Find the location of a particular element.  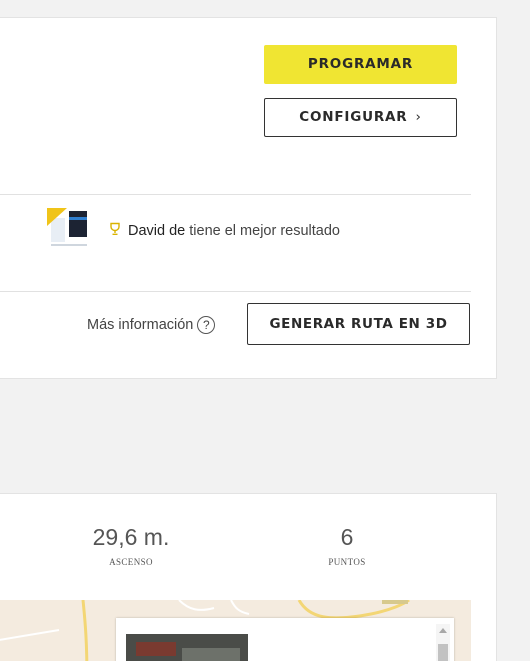

points-stat: 6 PUNTOS is located at coordinates (347, 545).